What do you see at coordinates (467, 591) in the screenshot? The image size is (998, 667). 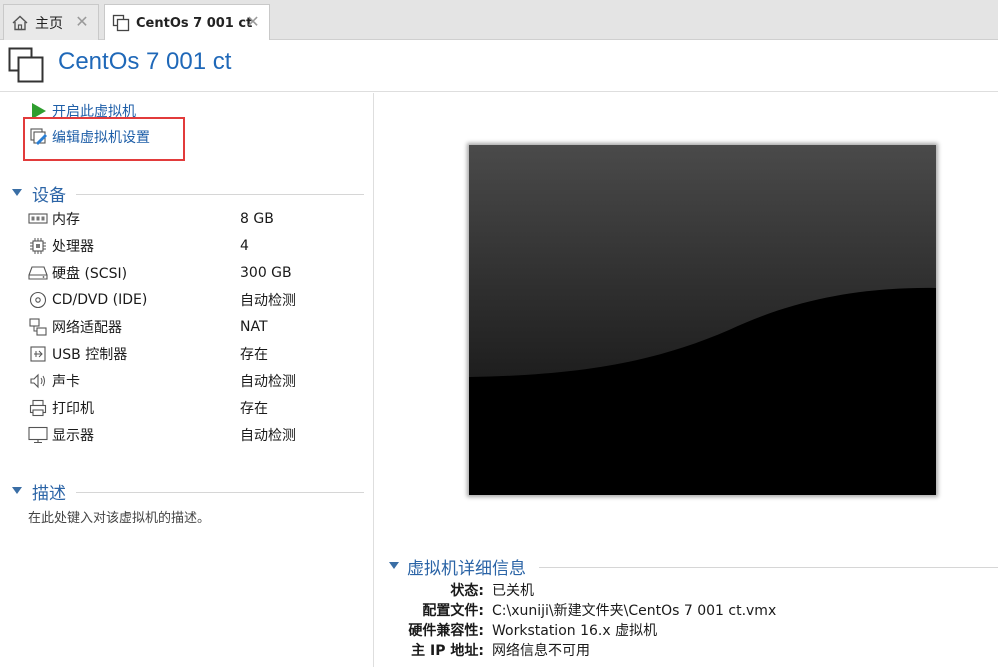 I see `detail-key: 状态:` at bounding box center [467, 591].